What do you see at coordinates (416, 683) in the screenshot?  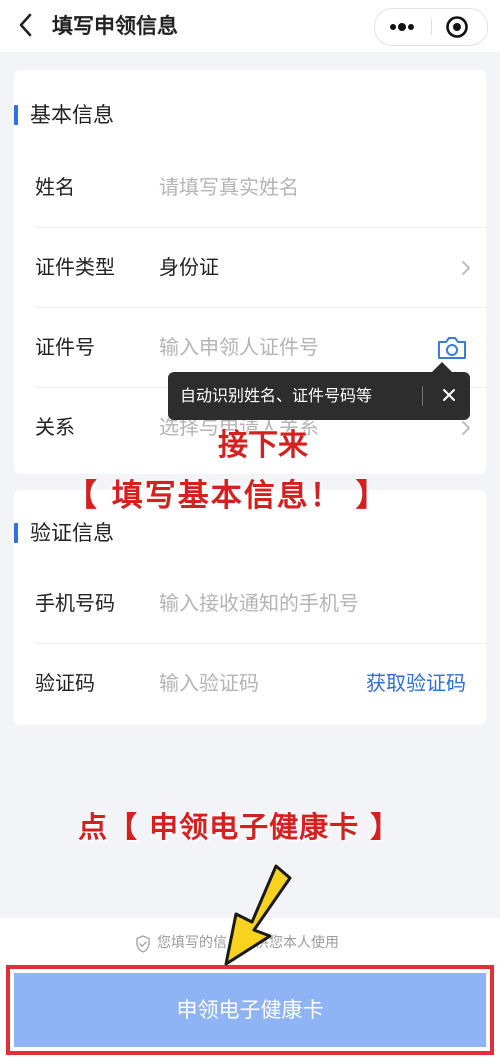 I see `get-code-button: 获取验证码` at bounding box center [416, 683].